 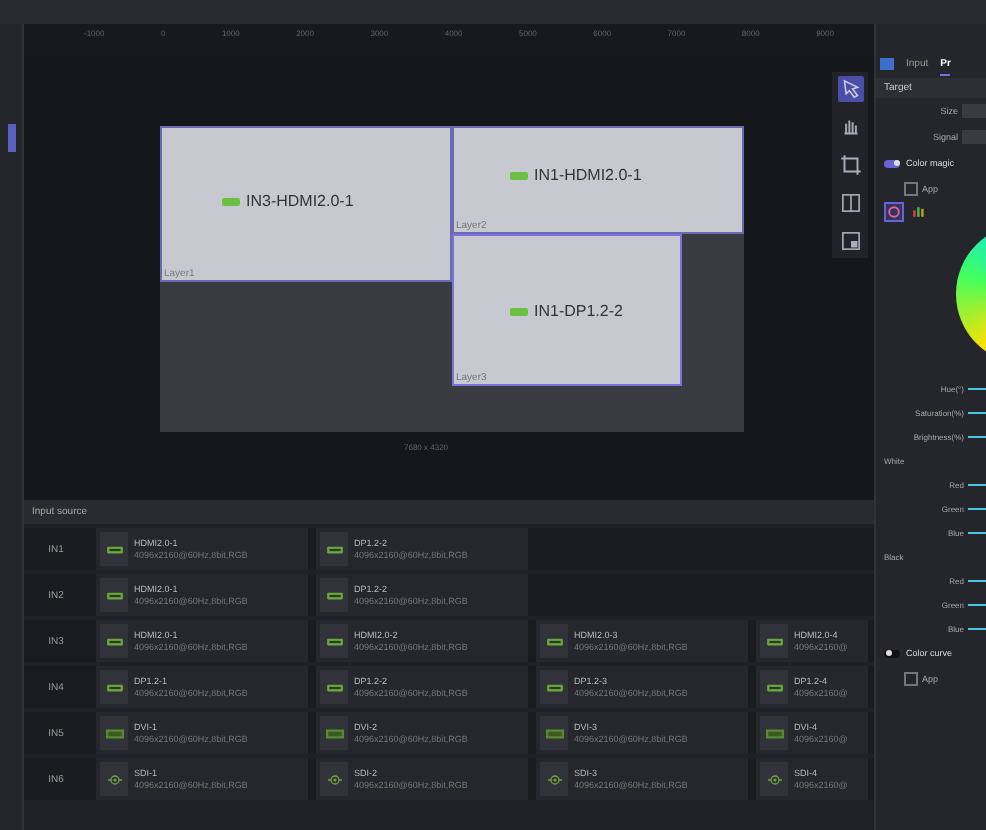 What do you see at coordinates (578, 311) in the screenshot?
I see `layer-source: IN1-DP1.2-2` at bounding box center [578, 311].